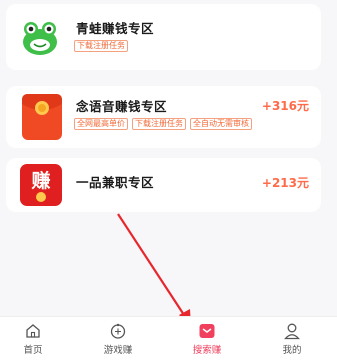 The image size is (337, 364). I want to click on card-title: 念语音赚钱专区, so click(122, 106).